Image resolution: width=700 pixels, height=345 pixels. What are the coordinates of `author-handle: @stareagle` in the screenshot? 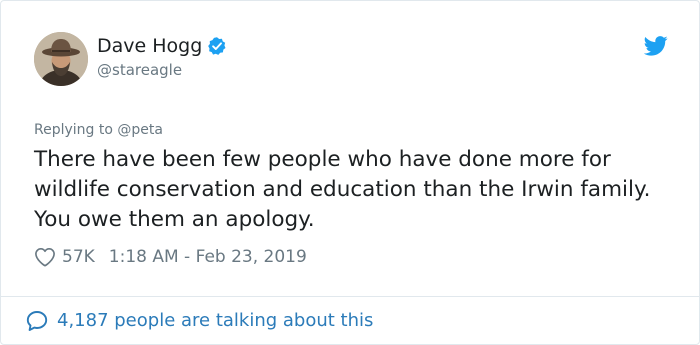 It's located at (139, 70).